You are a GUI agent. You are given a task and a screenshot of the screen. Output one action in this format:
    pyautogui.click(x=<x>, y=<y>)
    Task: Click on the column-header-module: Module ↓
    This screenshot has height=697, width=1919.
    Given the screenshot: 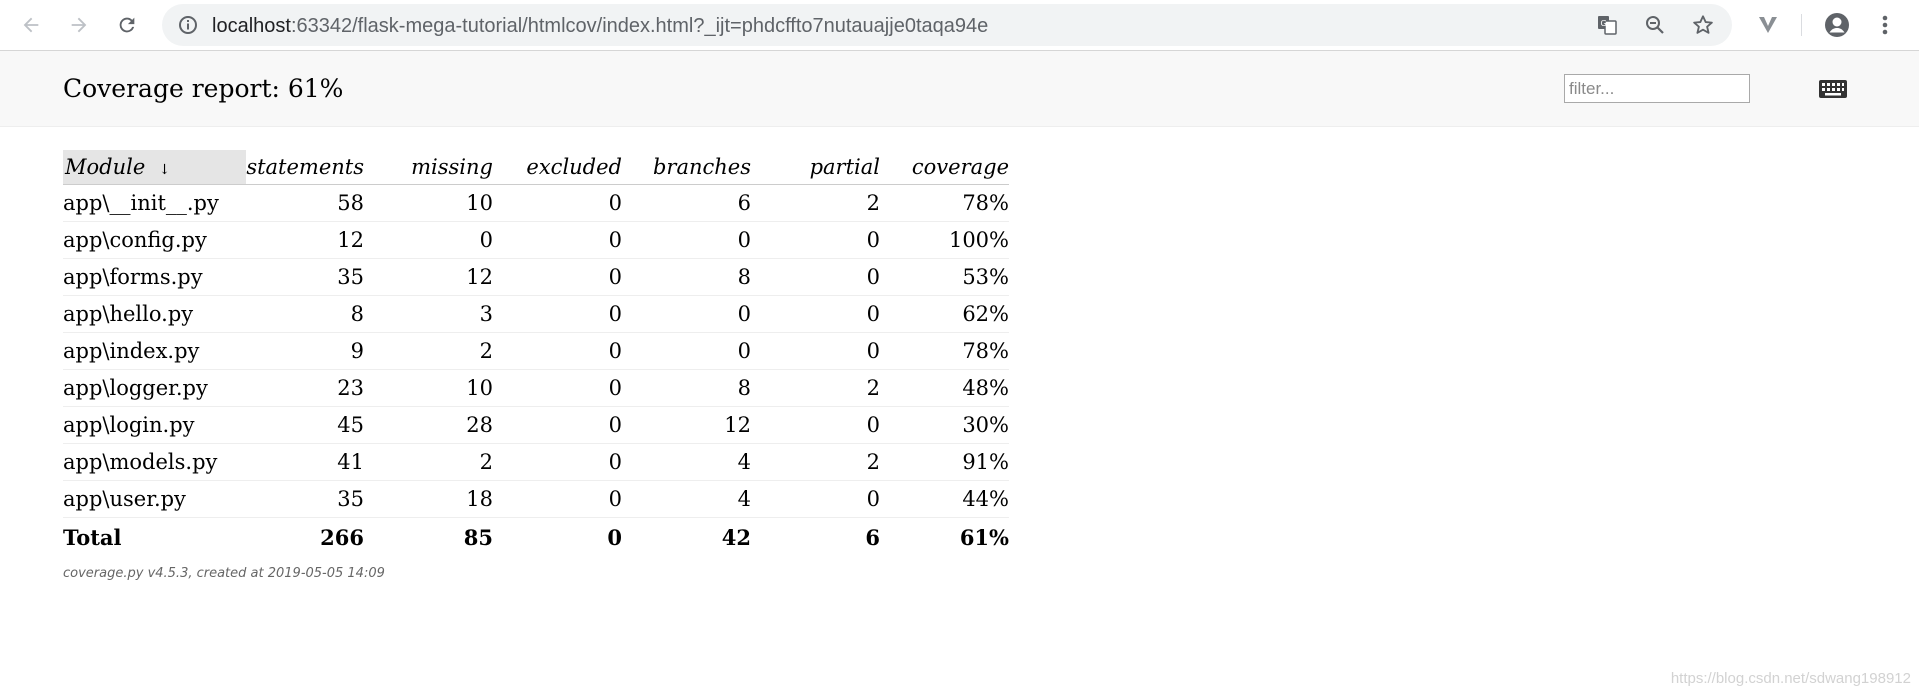 What is the action you would take?
    pyautogui.click(x=154, y=167)
    